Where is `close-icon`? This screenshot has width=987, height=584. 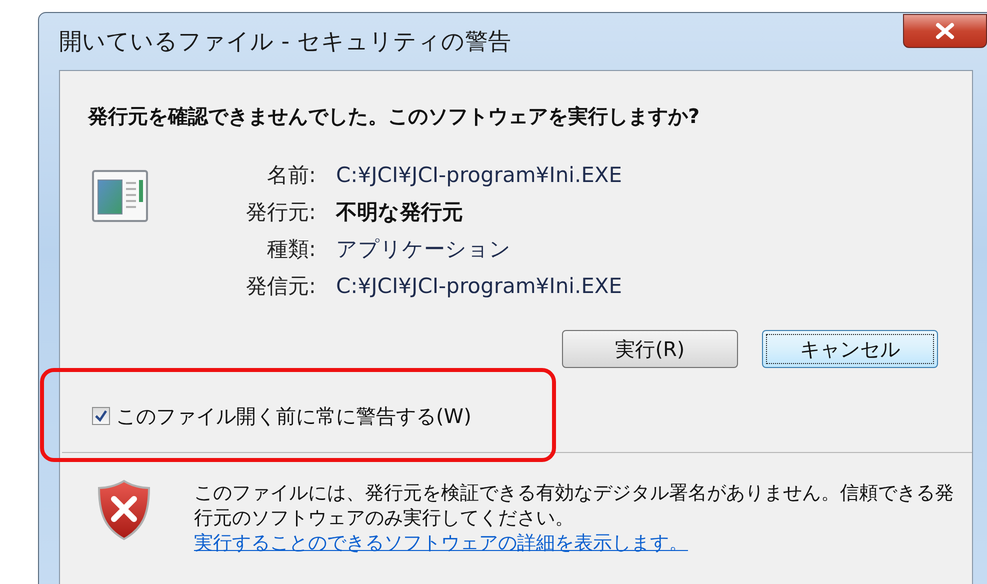
close-icon is located at coordinates (945, 31).